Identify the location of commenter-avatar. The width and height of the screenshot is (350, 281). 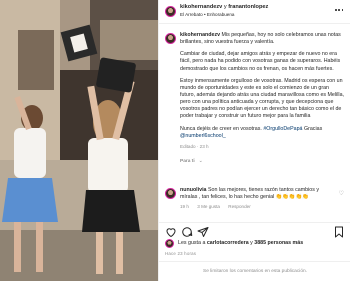
(170, 193).